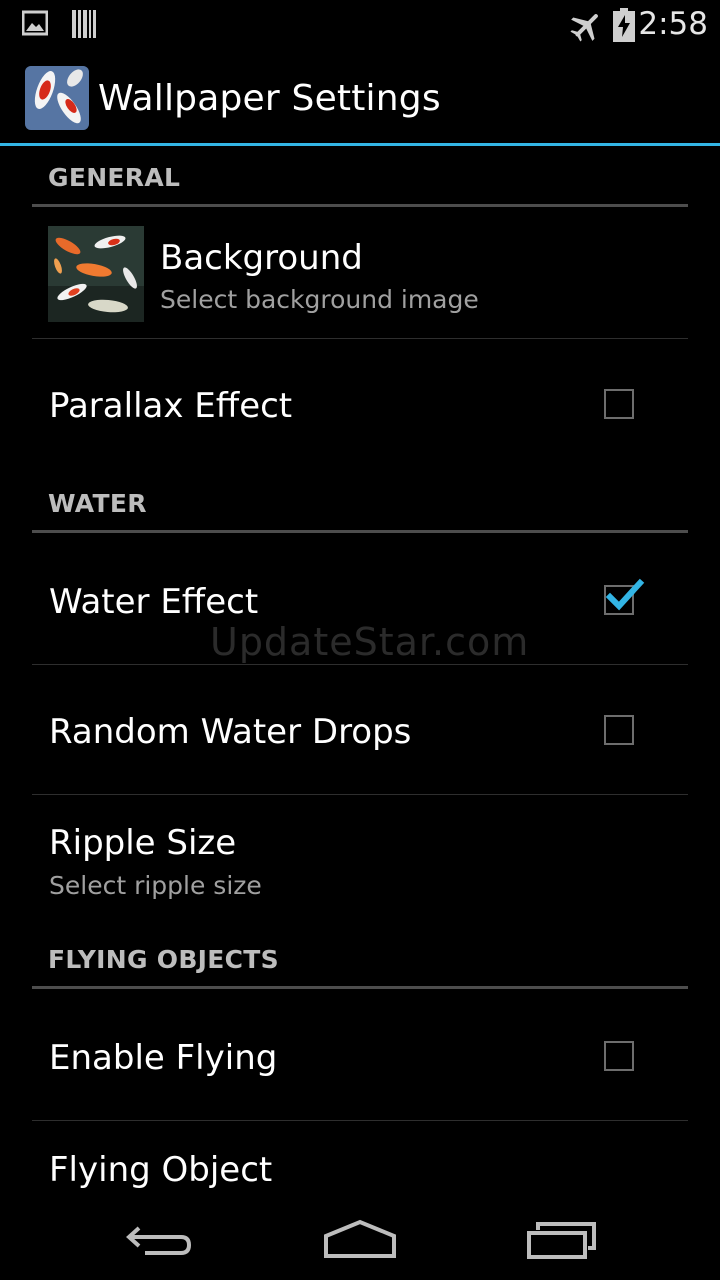 The height and width of the screenshot is (1280, 720). I want to click on navigation-bar, so click(360, 1240).